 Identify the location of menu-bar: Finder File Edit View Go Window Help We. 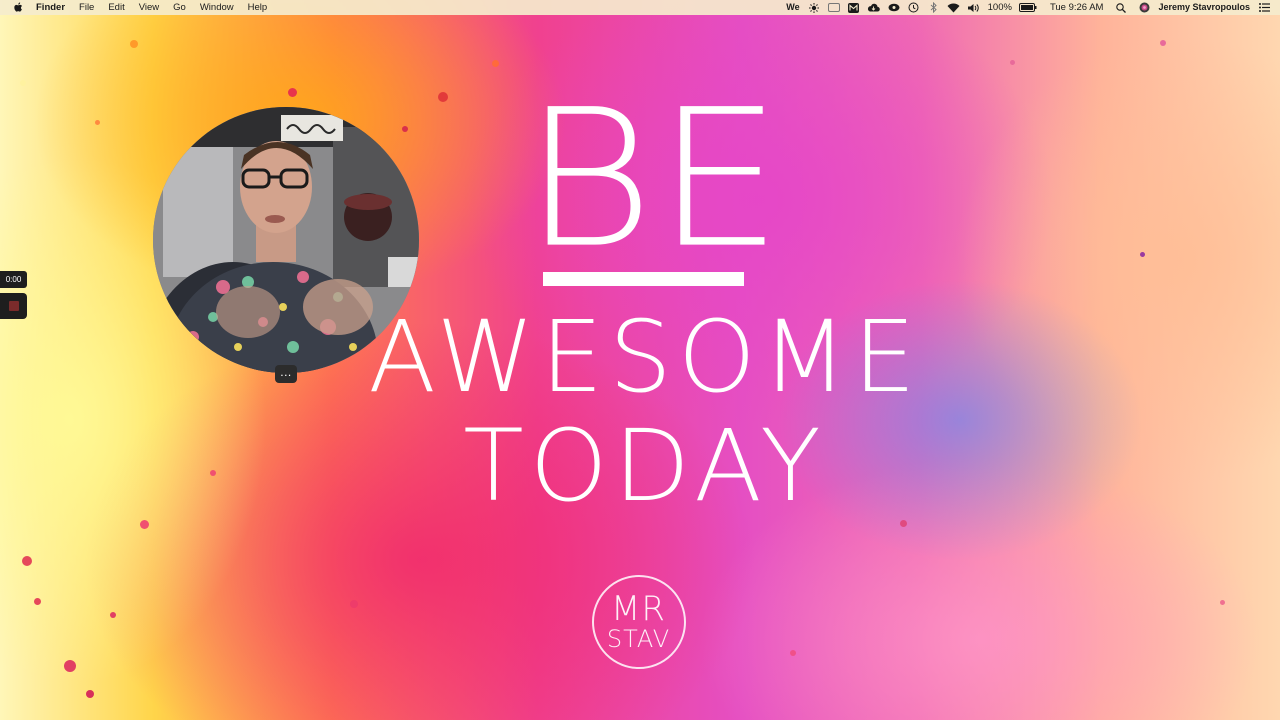
(640, 7).